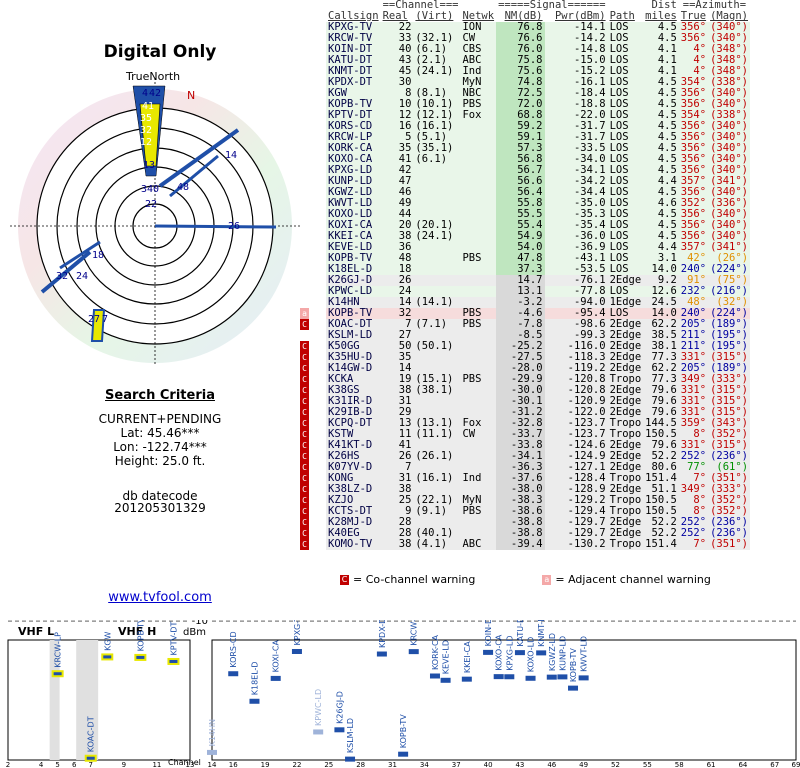 The width and height of the screenshot is (800, 768). I want to click on compass-label-340: 340, so click(150, 189).